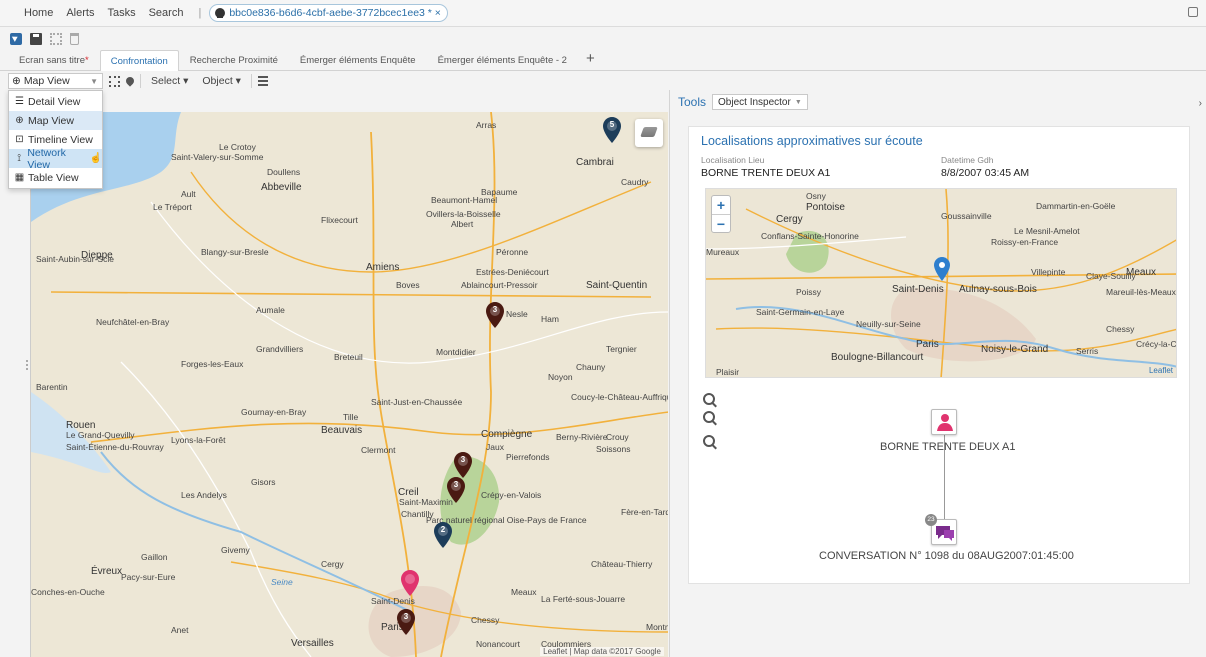 Image resolution: width=1206 pixels, height=657 pixels. Describe the element at coordinates (74, 39) in the screenshot. I see `trash-icon` at that location.